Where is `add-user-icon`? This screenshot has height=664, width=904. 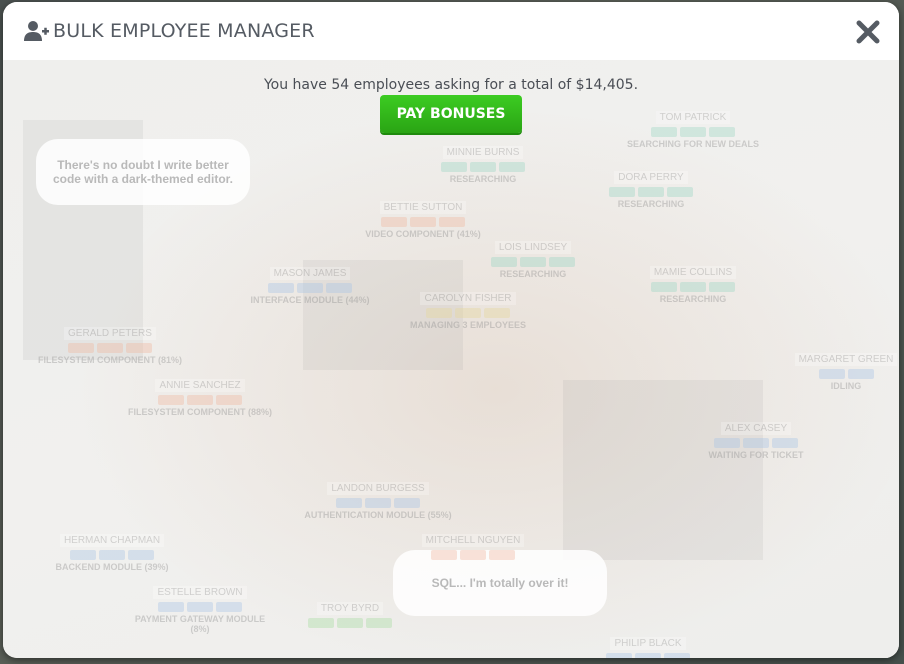 add-user-icon is located at coordinates (37, 31).